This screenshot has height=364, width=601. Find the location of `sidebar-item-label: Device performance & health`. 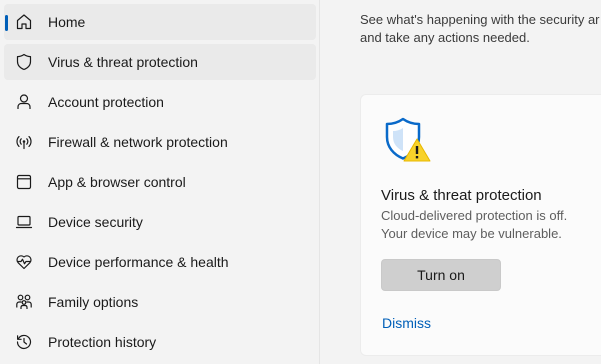

sidebar-item-label: Device performance & health is located at coordinates (138, 262).